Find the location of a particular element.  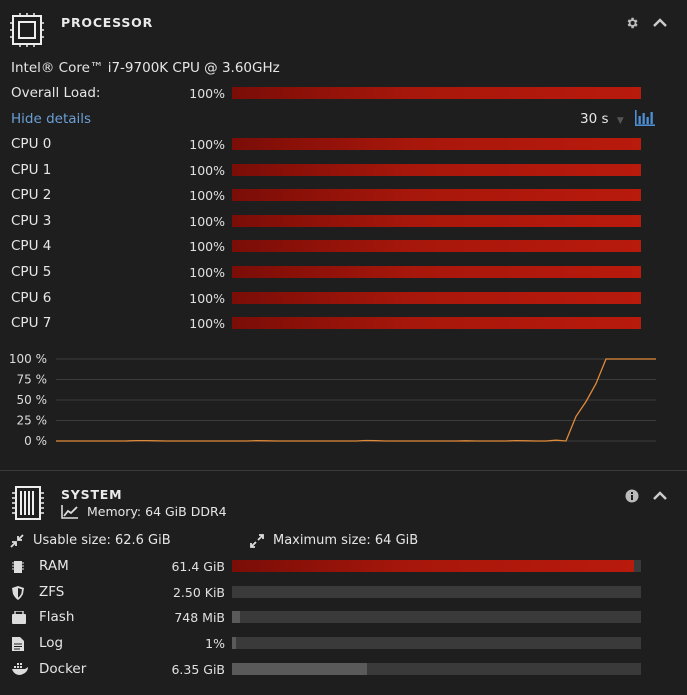

processor-icon is located at coordinates (27, 30).